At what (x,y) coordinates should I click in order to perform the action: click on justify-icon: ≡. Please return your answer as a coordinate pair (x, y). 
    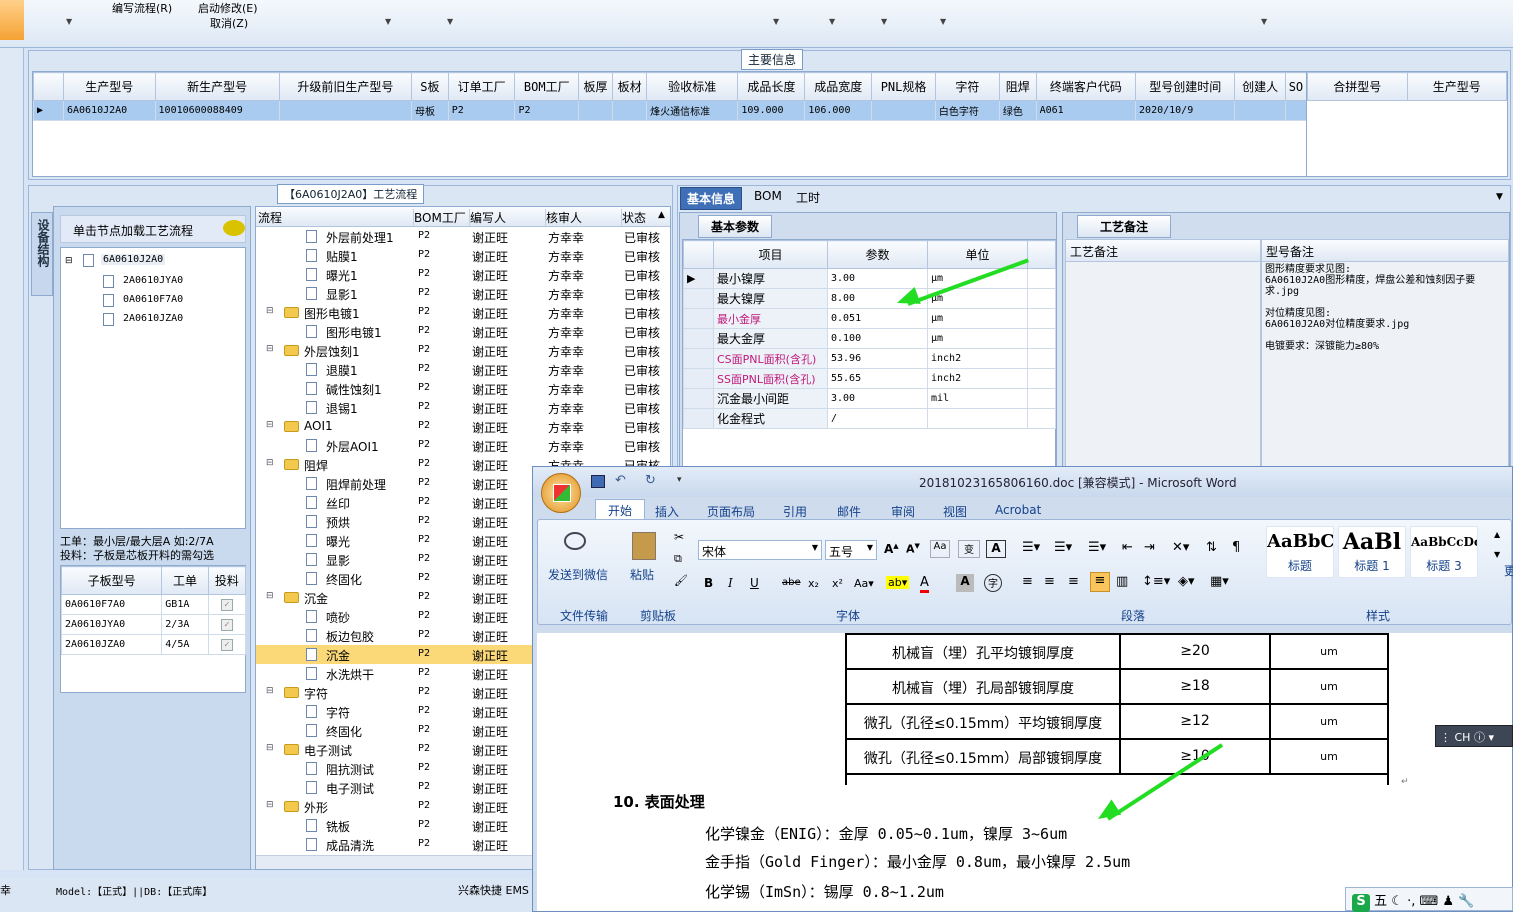
    Looking at the image, I should click on (1100, 582).